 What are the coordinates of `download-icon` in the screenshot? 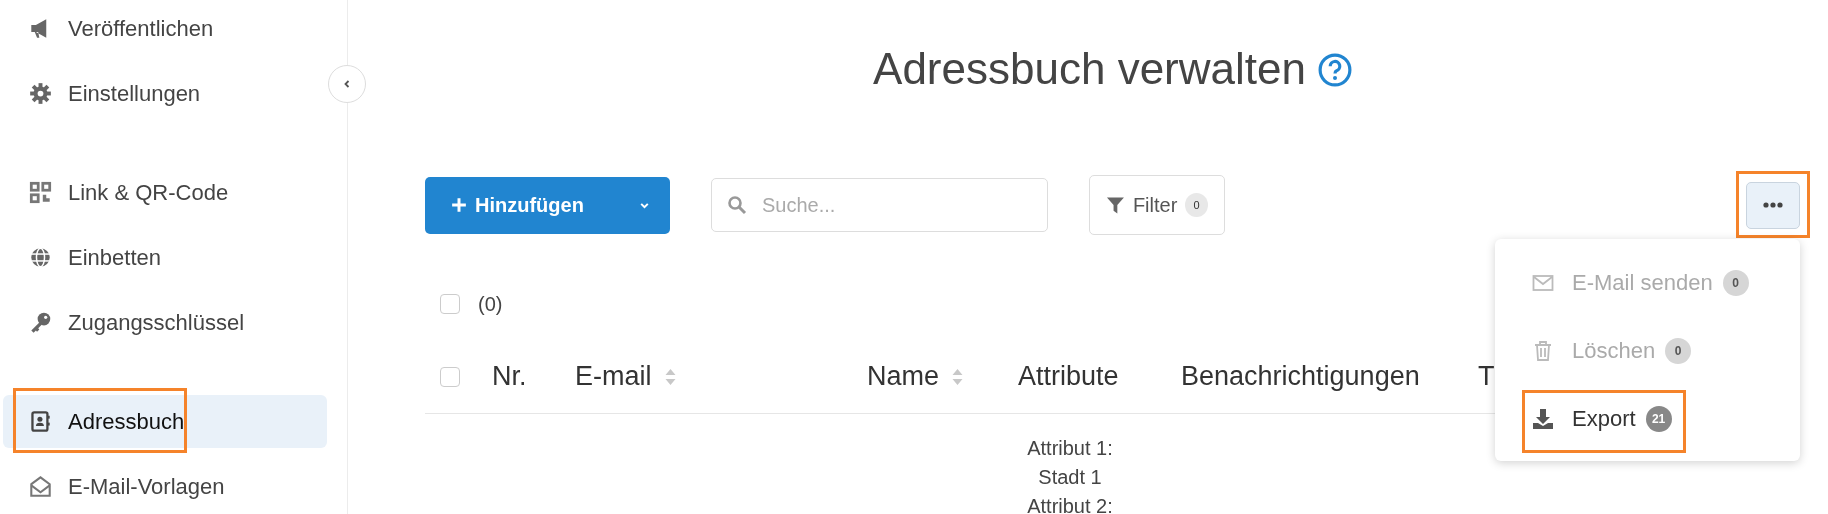 It's located at (1543, 419).